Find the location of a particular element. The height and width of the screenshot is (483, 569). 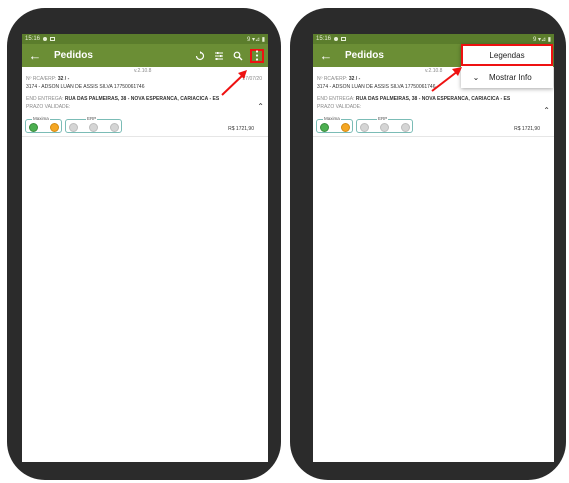

more-vert-icon is located at coordinates (257, 55).